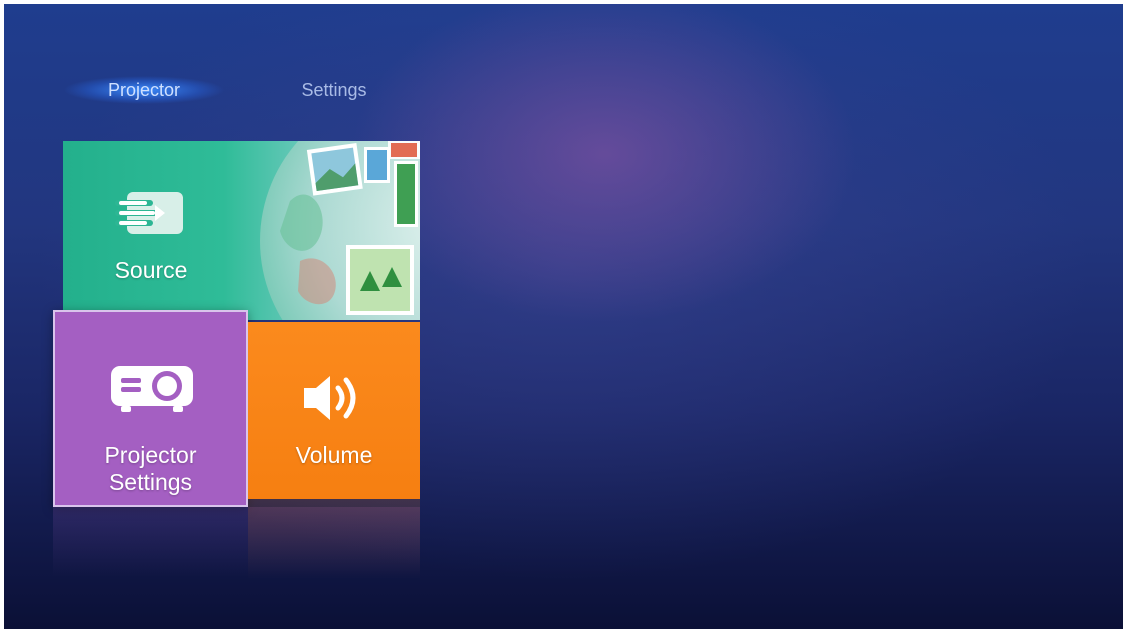 The width and height of the screenshot is (1127, 633). I want to click on globe-photos-artwork, so click(340, 230).